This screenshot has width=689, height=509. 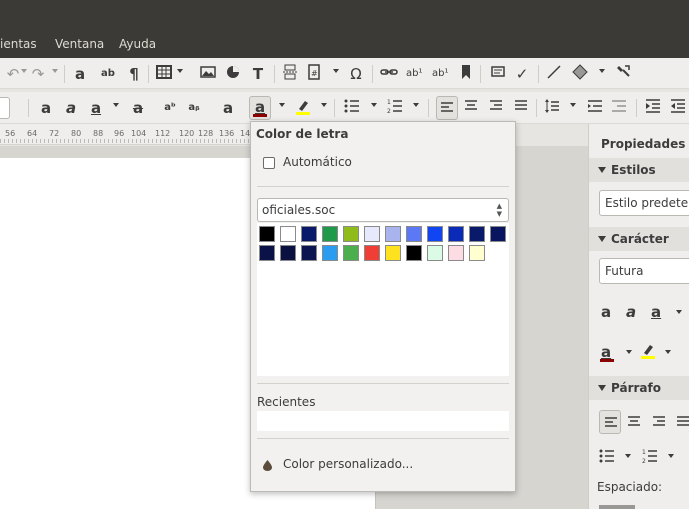 What do you see at coordinates (13, 74) in the screenshot?
I see `undo-icon: ↶` at bounding box center [13, 74].